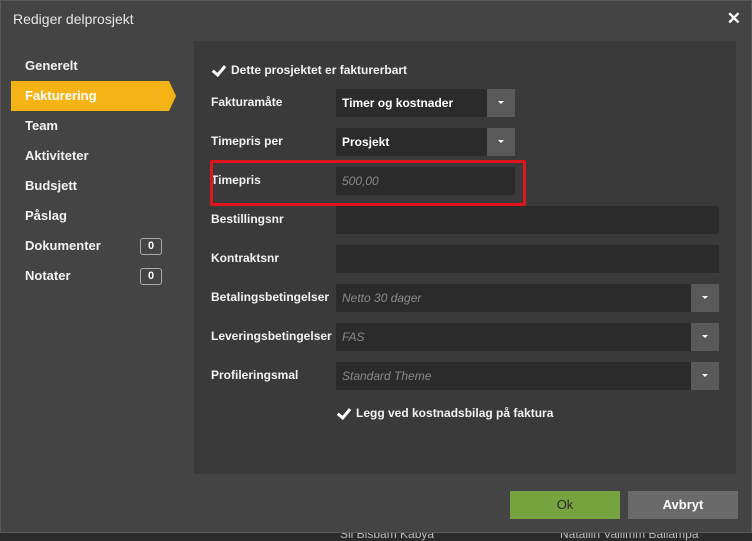 The width and height of the screenshot is (752, 541). I want to click on close-icon: ✕, so click(734, 19).